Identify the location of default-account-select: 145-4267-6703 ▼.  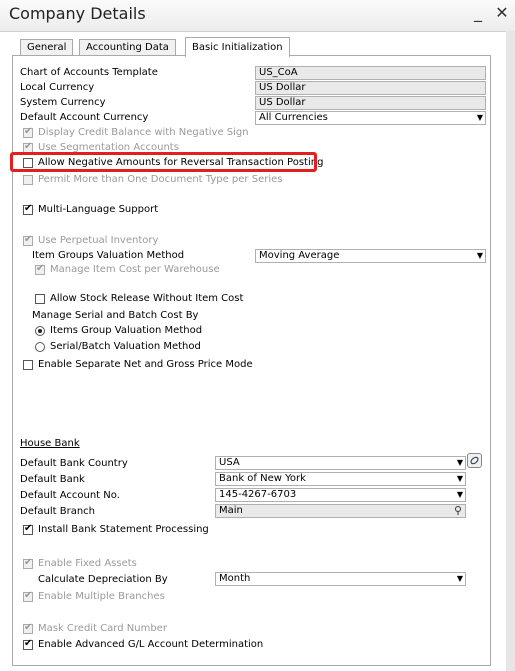
(340, 495).